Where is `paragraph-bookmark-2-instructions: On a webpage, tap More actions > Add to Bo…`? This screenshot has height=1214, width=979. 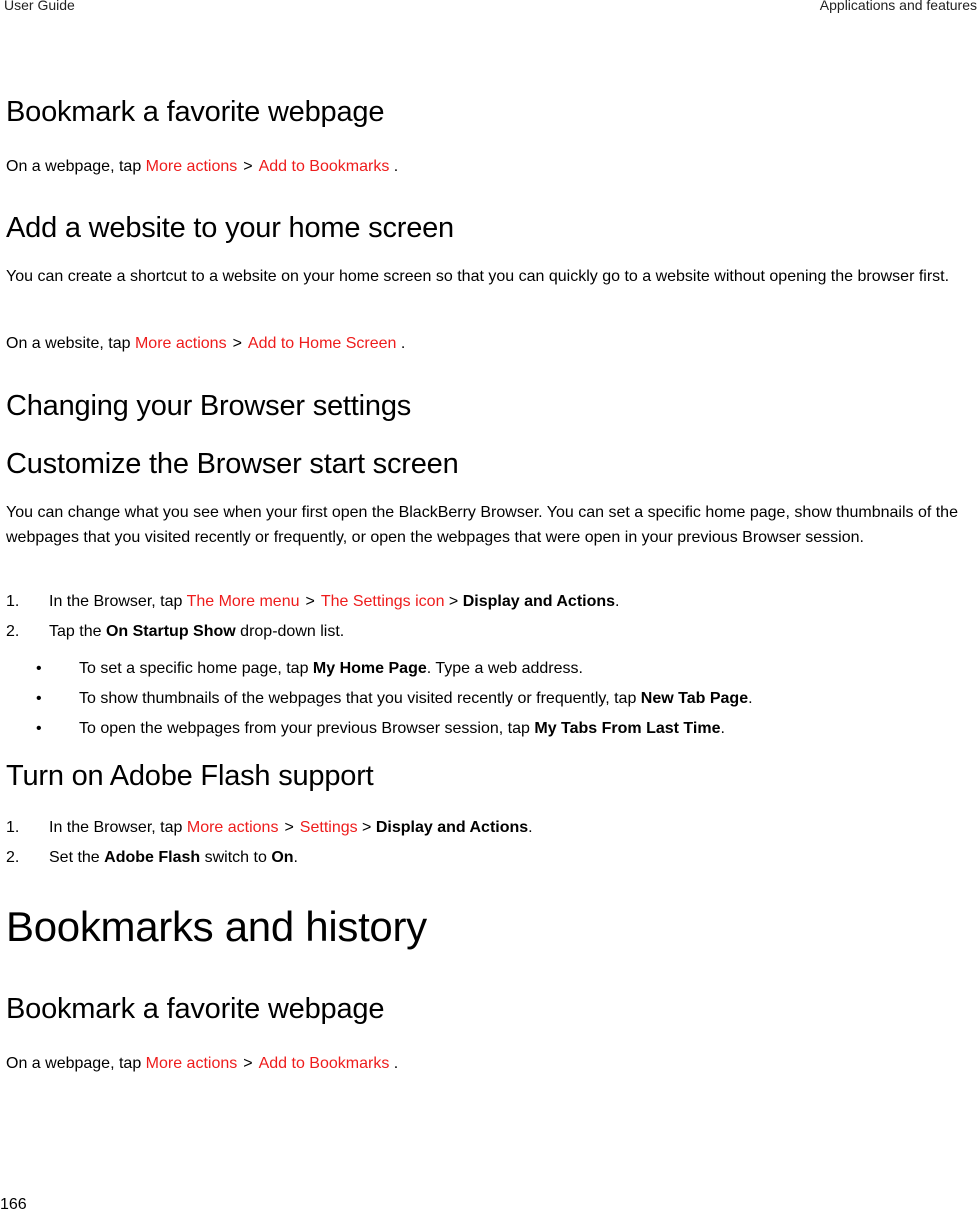 paragraph-bookmark-2-instructions: On a webpage, tap More actions > Add to Bo… is located at coordinates (202, 1063).